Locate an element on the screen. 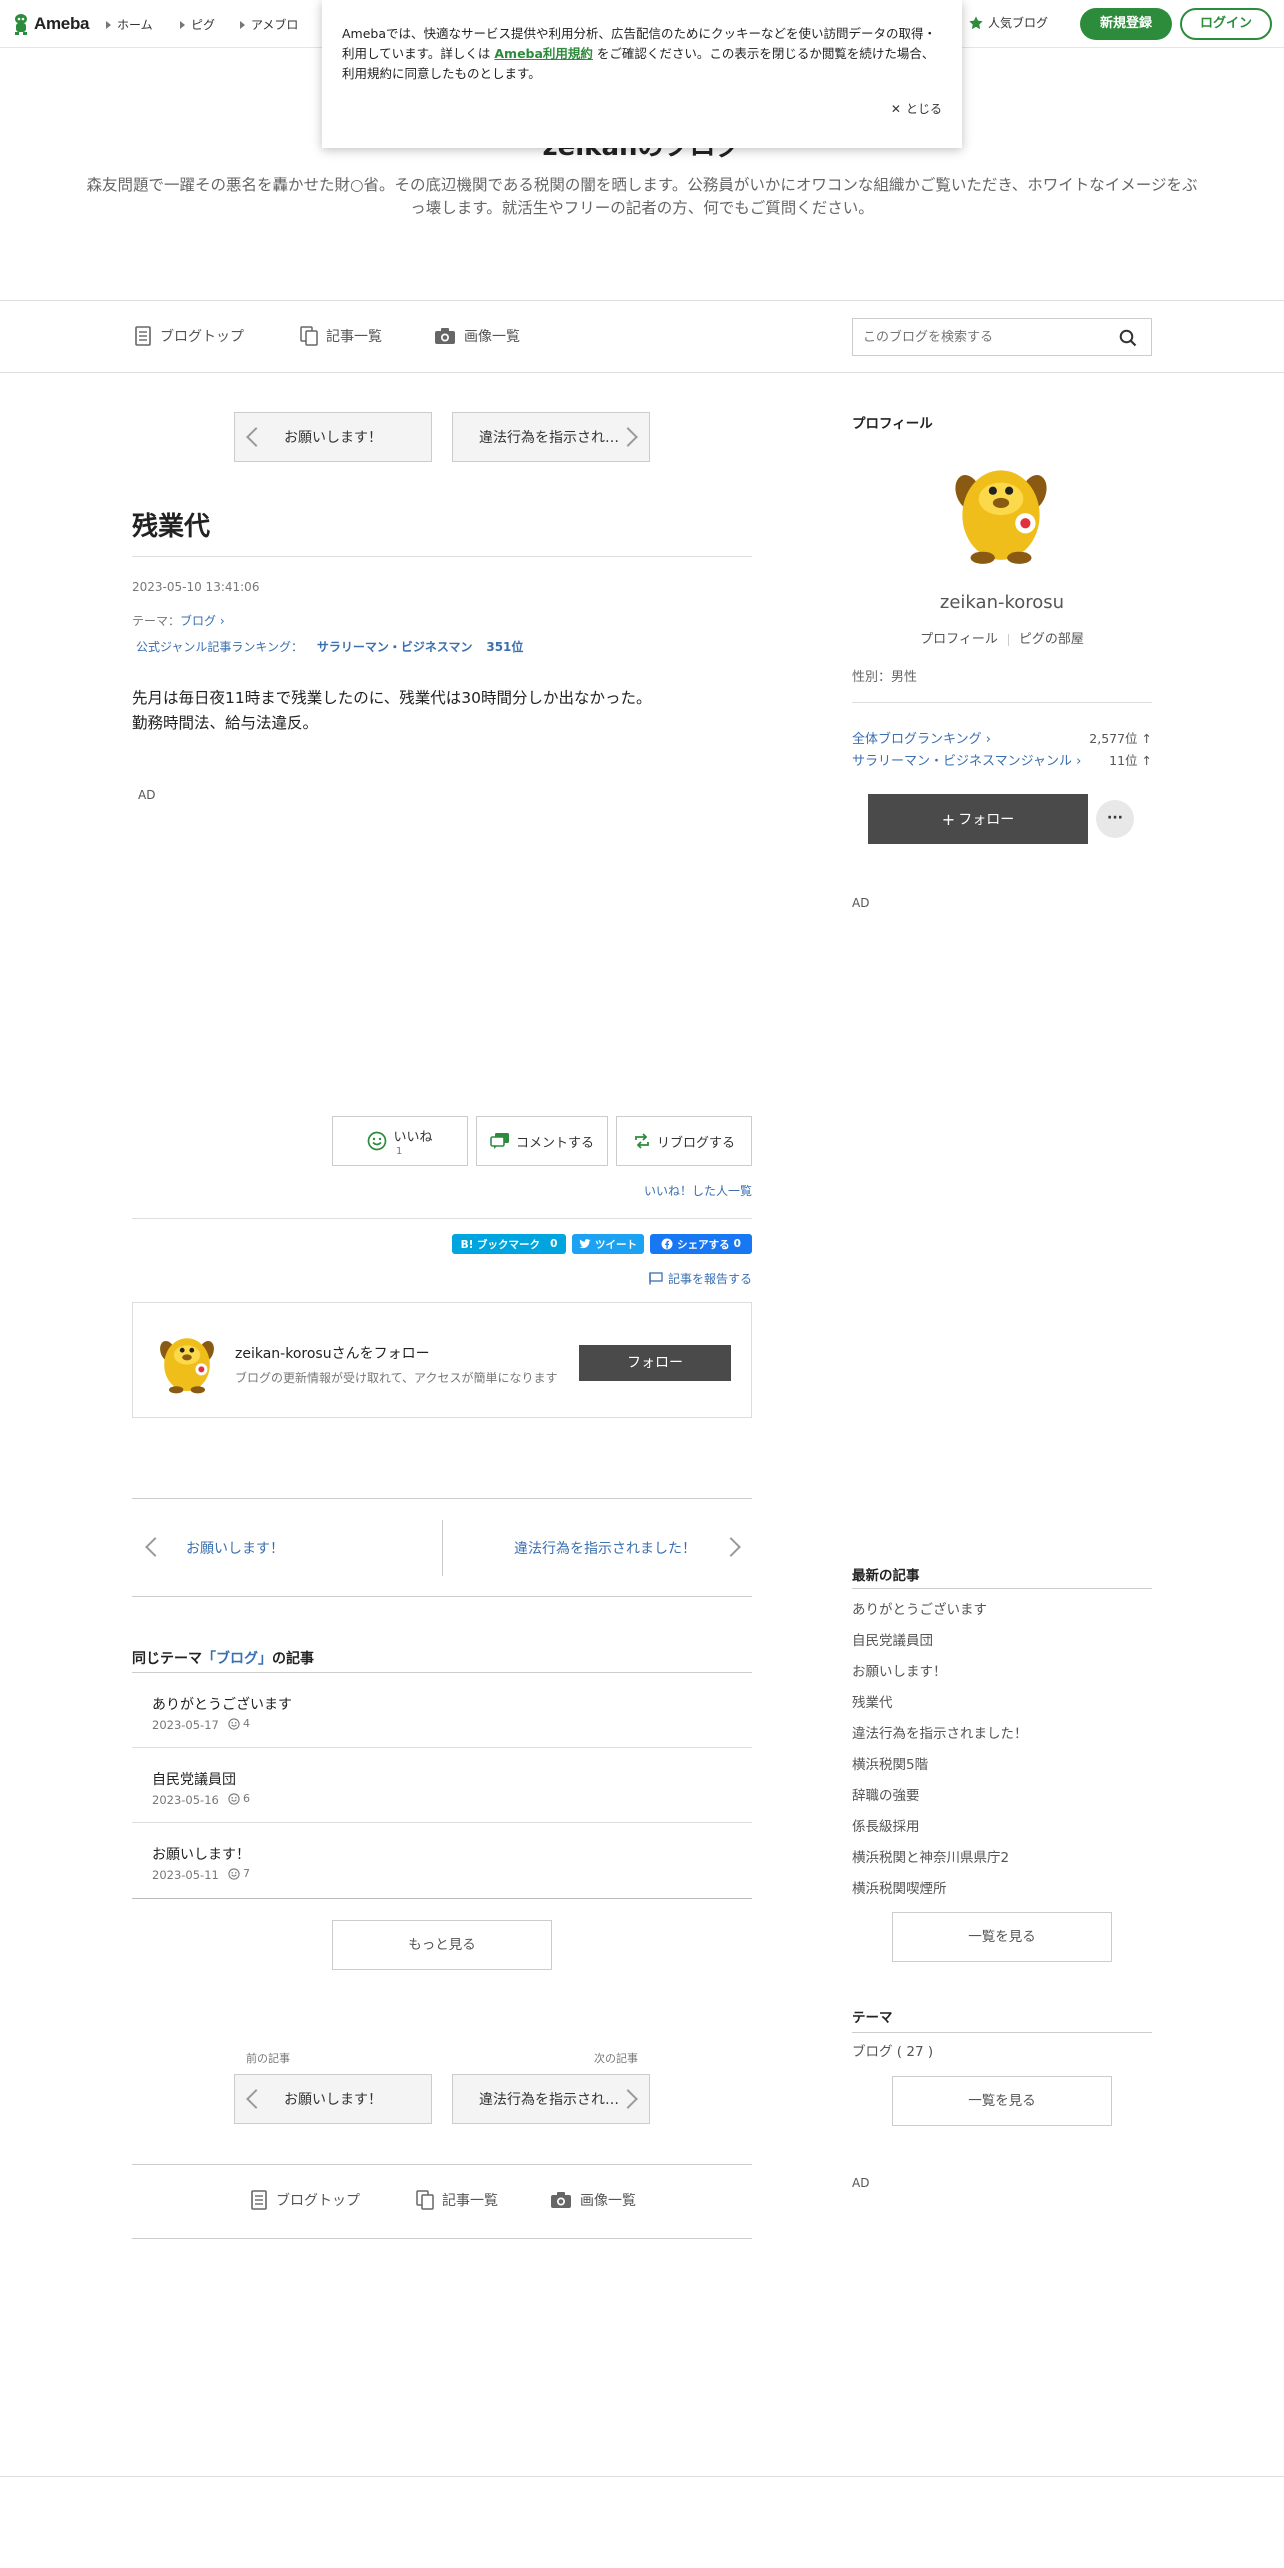 This screenshot has height=2568, width=1284. cookie-close-label: とじる is located at coordinates (923, 109).